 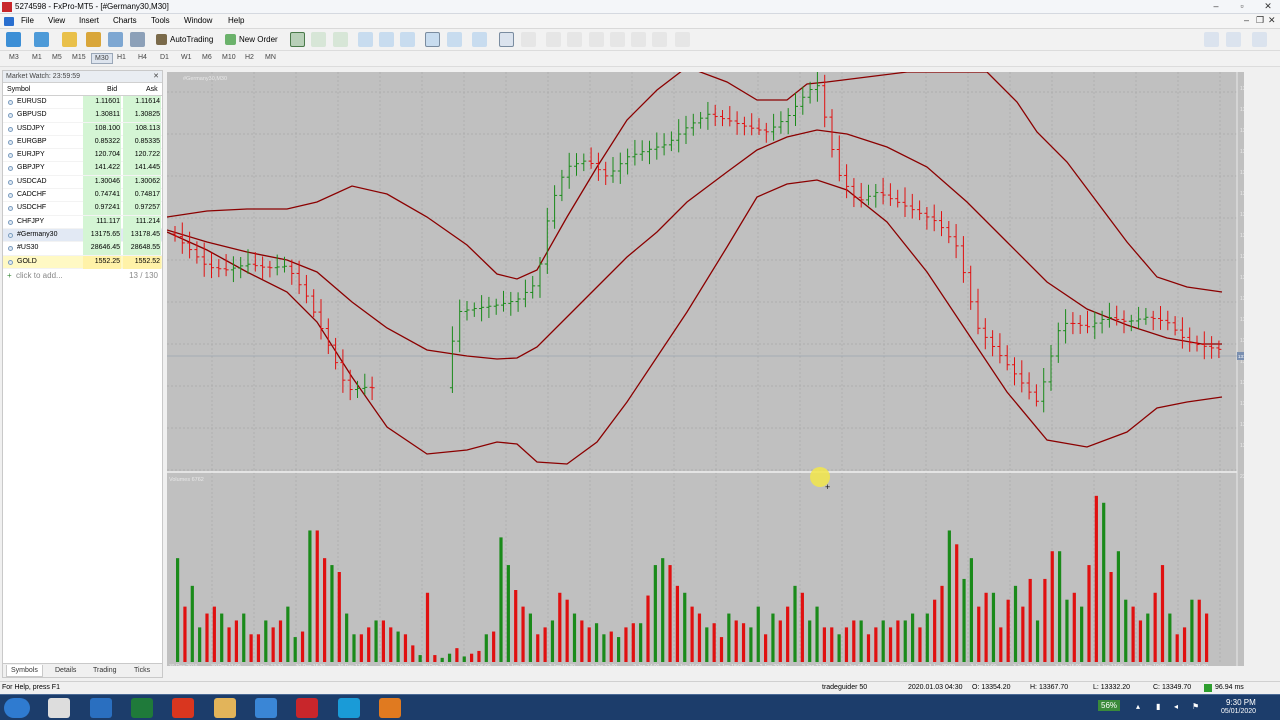 What do you see at coordinates (89, 20) in the screenshot?
I see `menu-insert: Insert` at bounding box center [89, 20].